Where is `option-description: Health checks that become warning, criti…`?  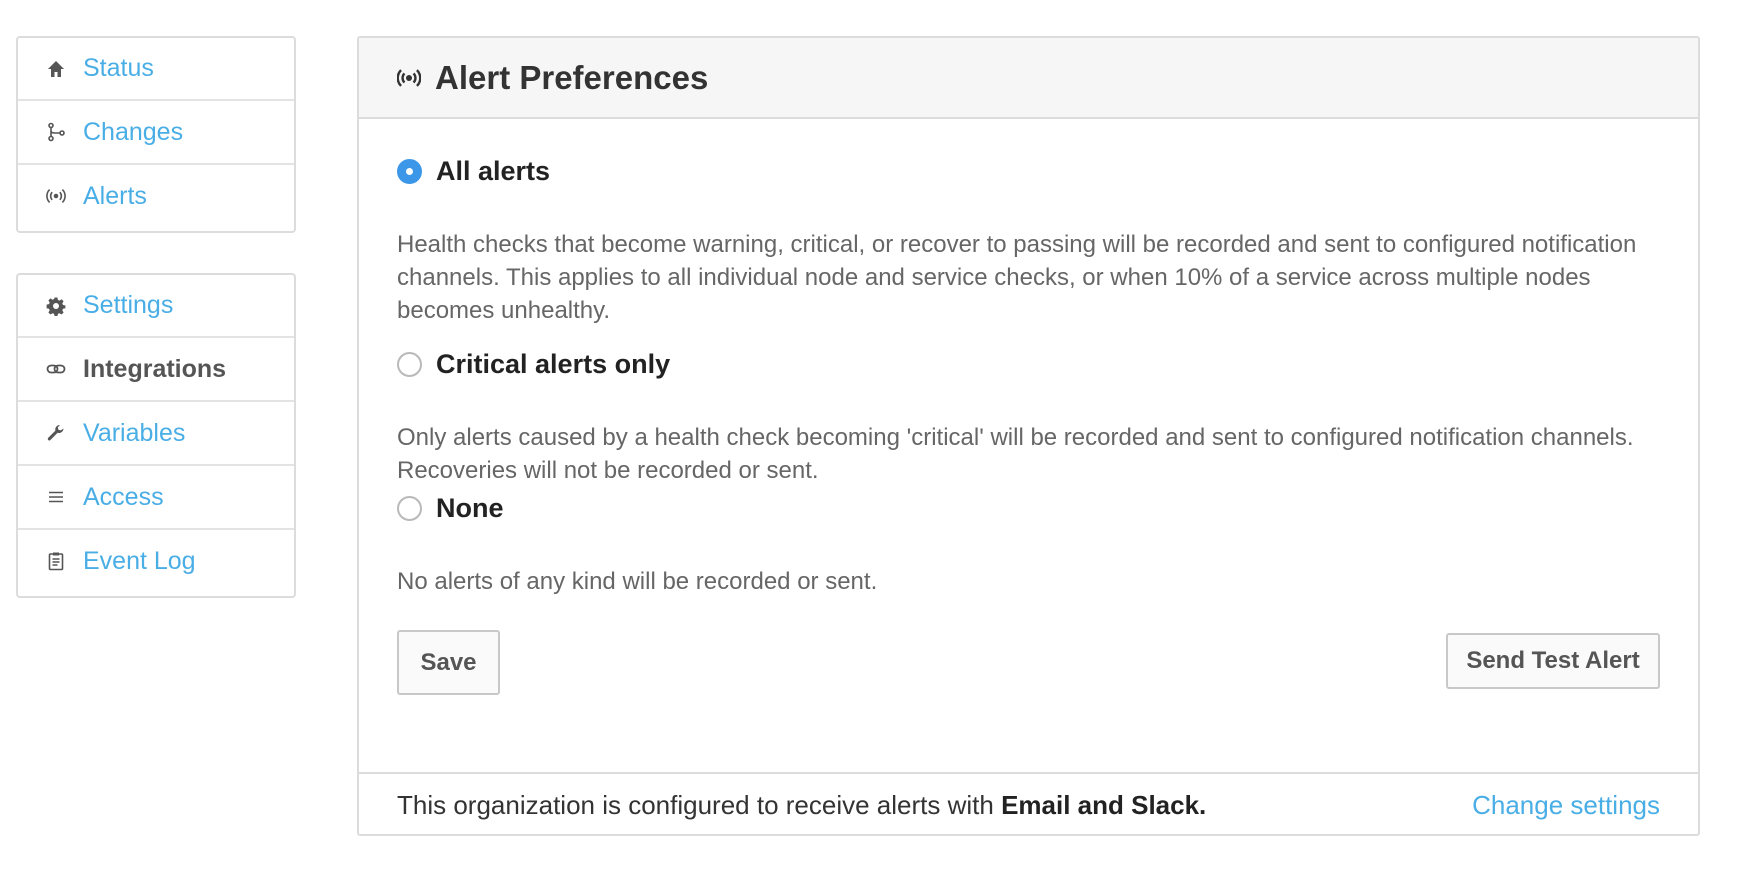 option-description: Health checks that become warning, criti… is located at coordinates (1017, 277).